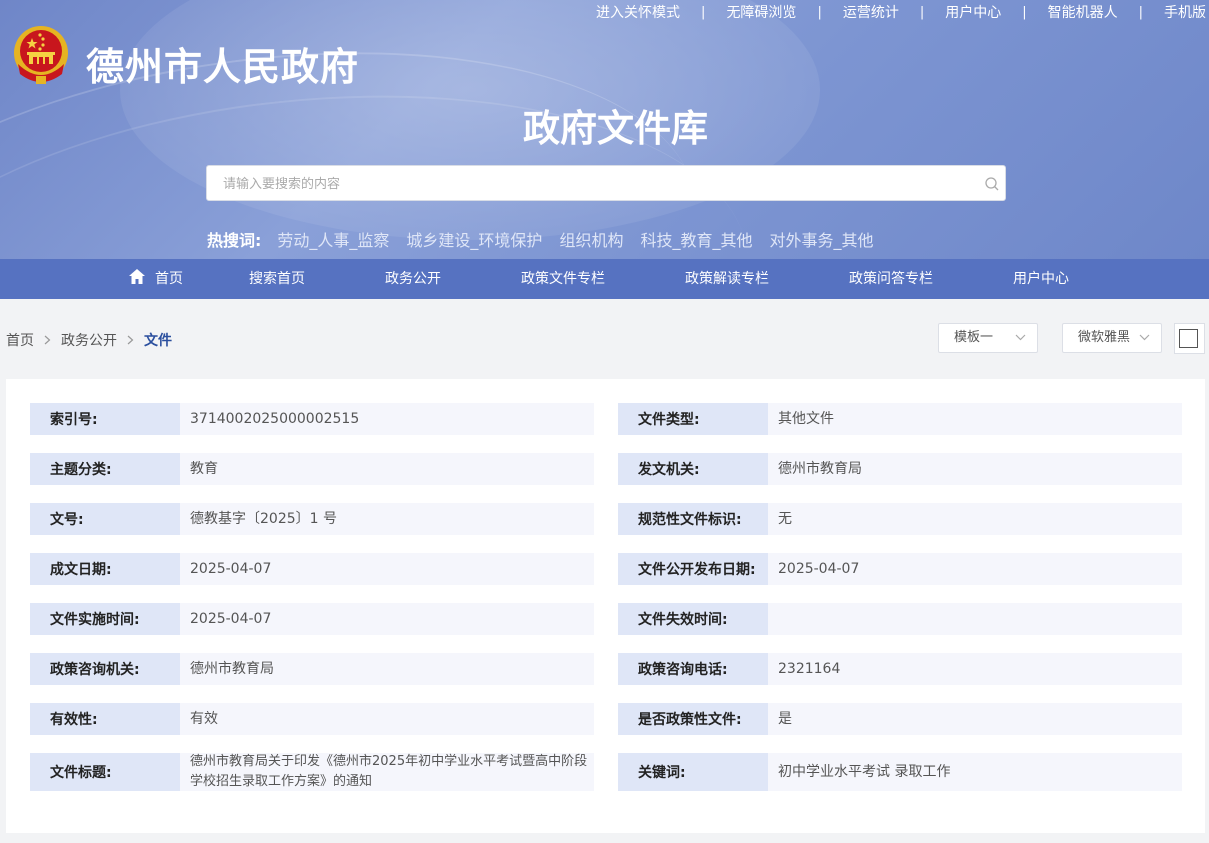  I want to click on field-label: 成文日期:, so click(105, 569).